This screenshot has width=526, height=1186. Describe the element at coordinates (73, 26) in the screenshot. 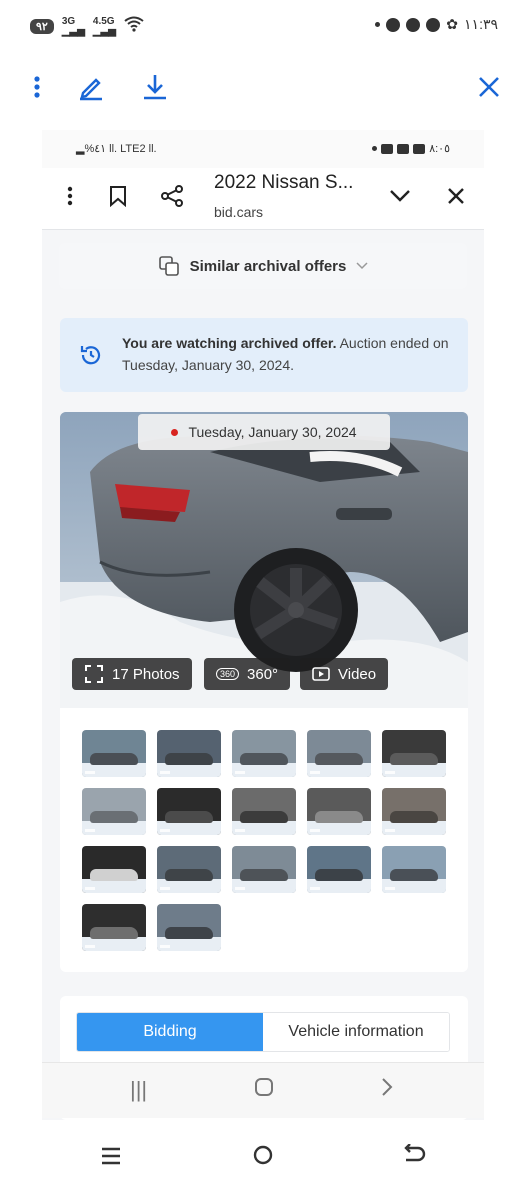

I see `signal-icon: 3G ▁▃▅` at that location.